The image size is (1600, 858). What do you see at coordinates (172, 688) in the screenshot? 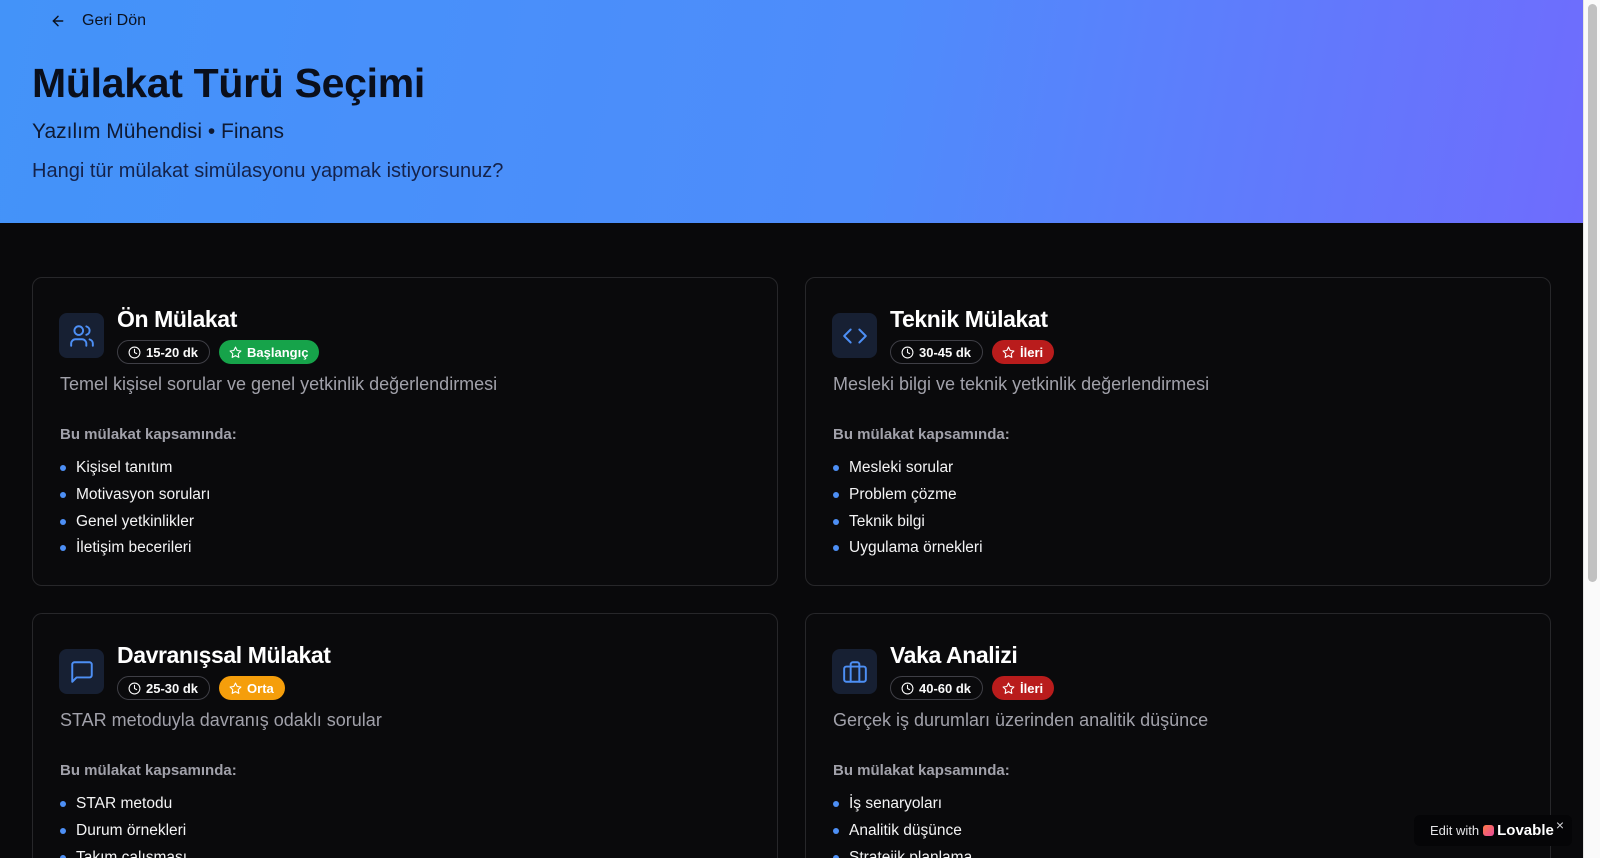
I see `duration-text: 25-30 dk` at bounding box center [172, 688].